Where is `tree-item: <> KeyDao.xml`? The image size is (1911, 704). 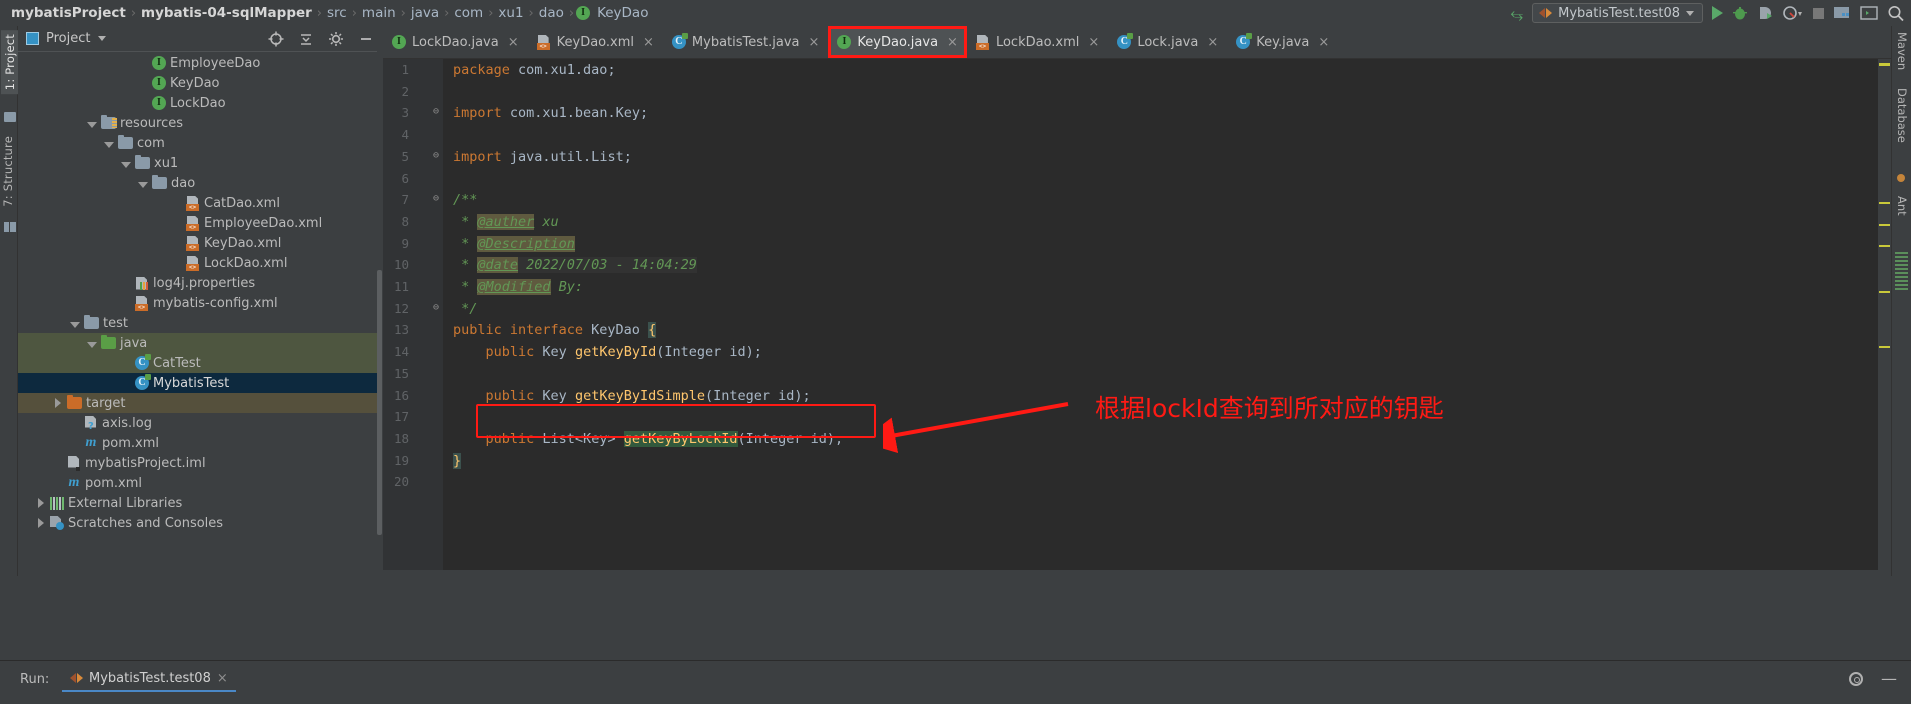 tree-item: <> KeyDao.xml is located at coordinates (200, 243).